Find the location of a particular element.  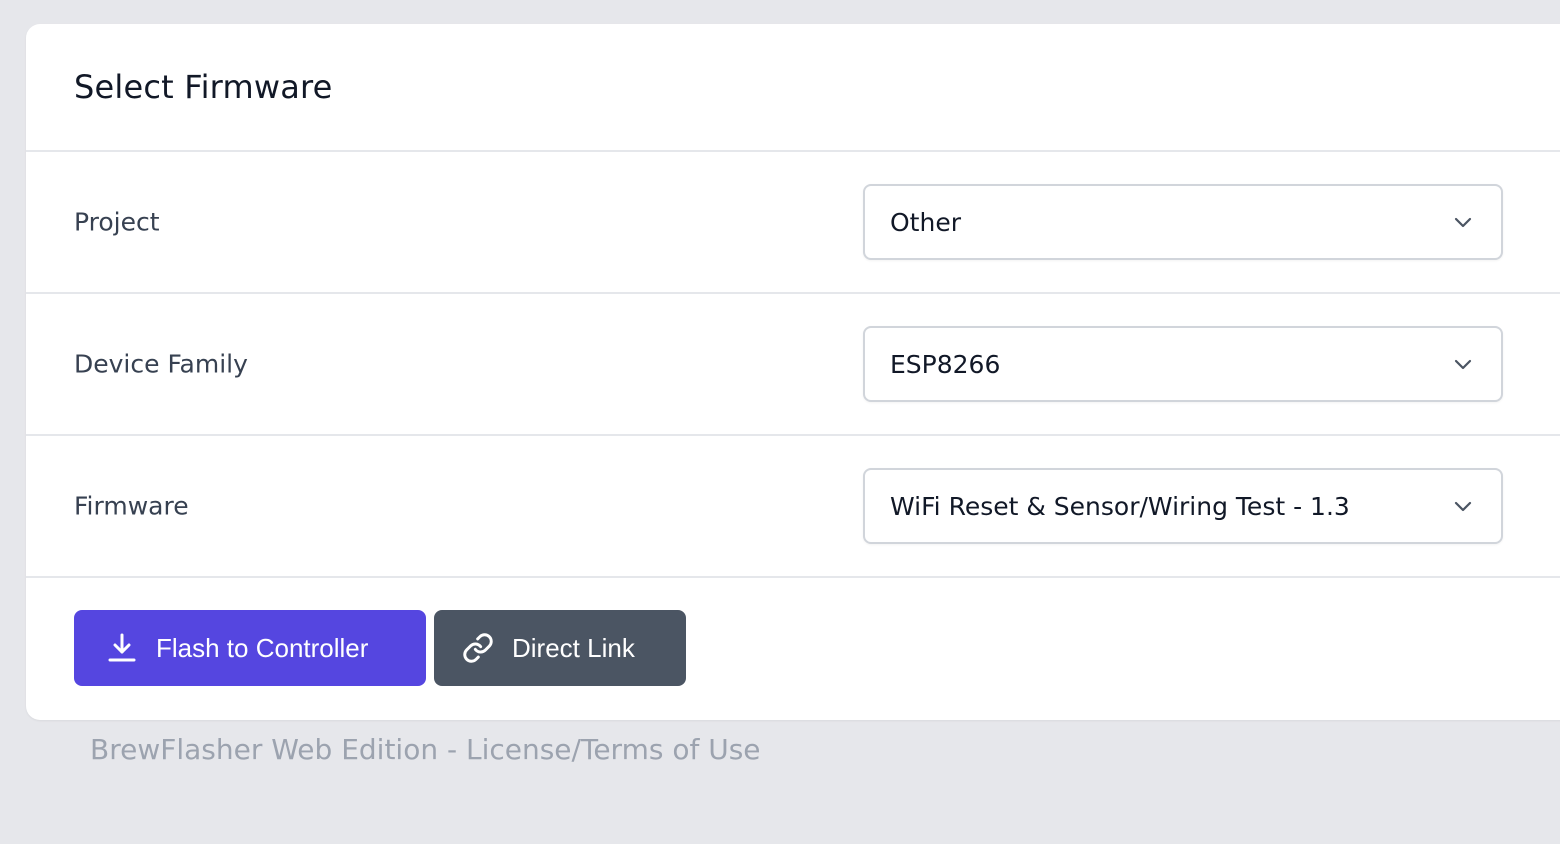

direct-link-button-label: Direct Link is located at coordinates (573, 647).